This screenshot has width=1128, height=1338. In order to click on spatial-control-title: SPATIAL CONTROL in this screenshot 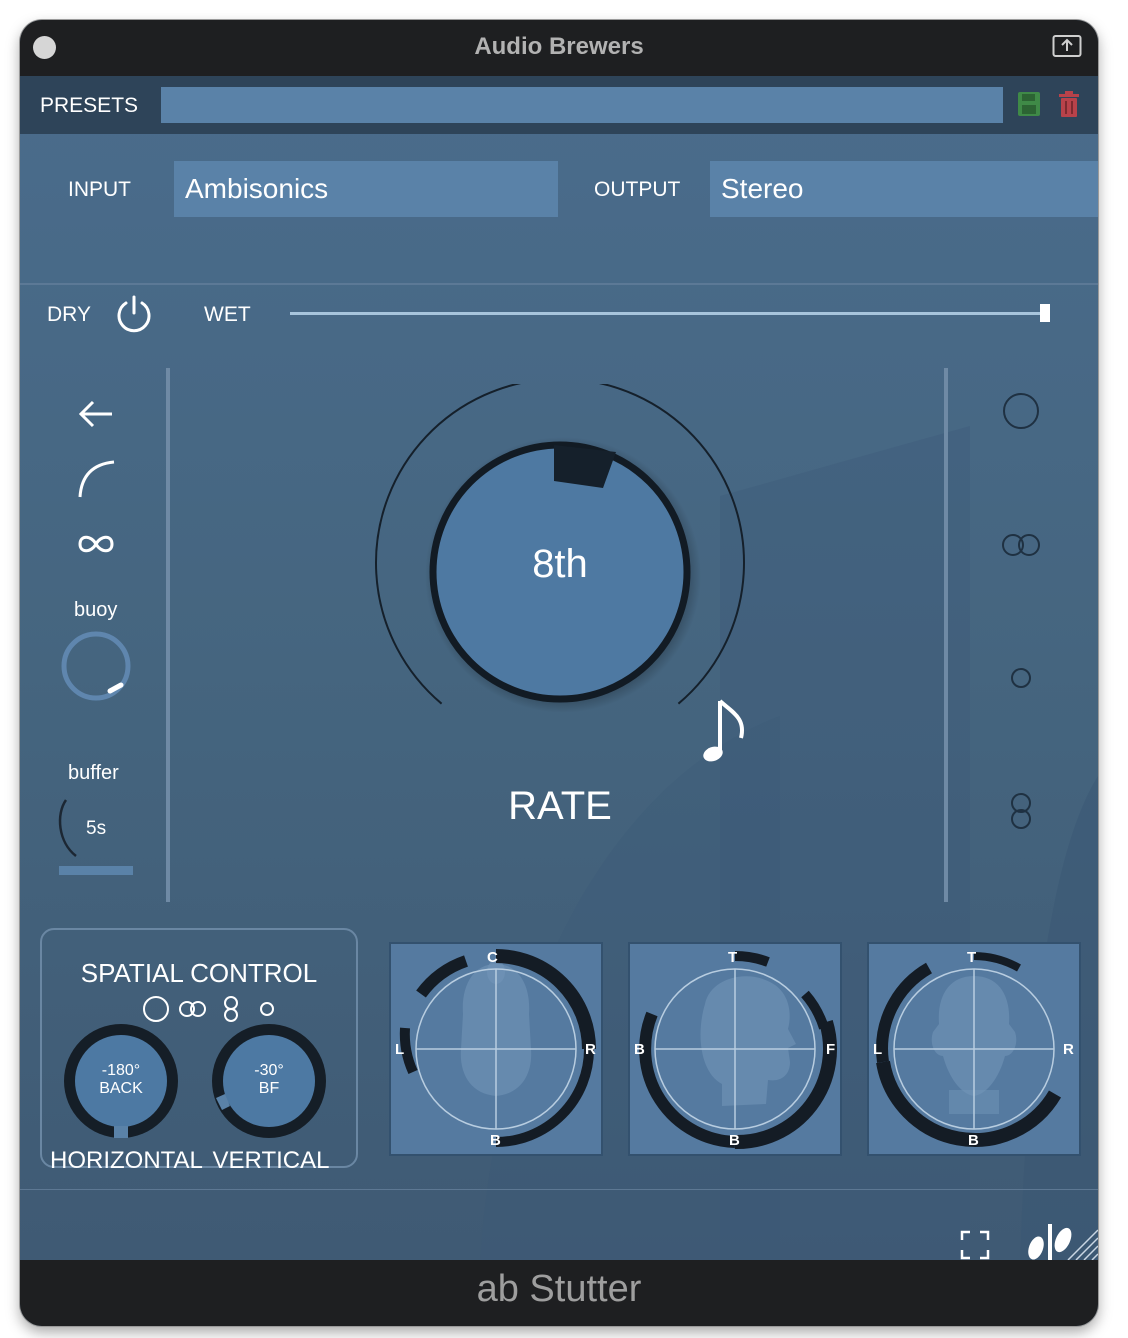, I will do `click(199, 973)`.